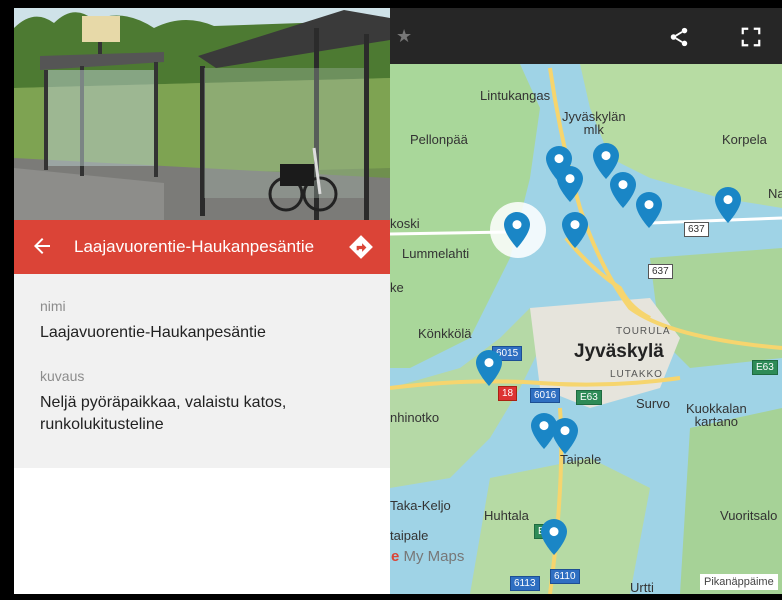  I want to click on map-toolbar: ★, so click(586, 36).